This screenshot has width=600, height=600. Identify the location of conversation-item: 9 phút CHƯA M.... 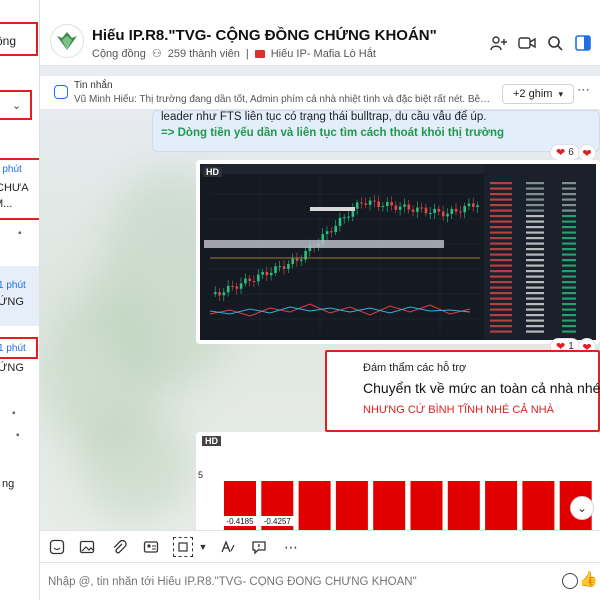
(19, 189).